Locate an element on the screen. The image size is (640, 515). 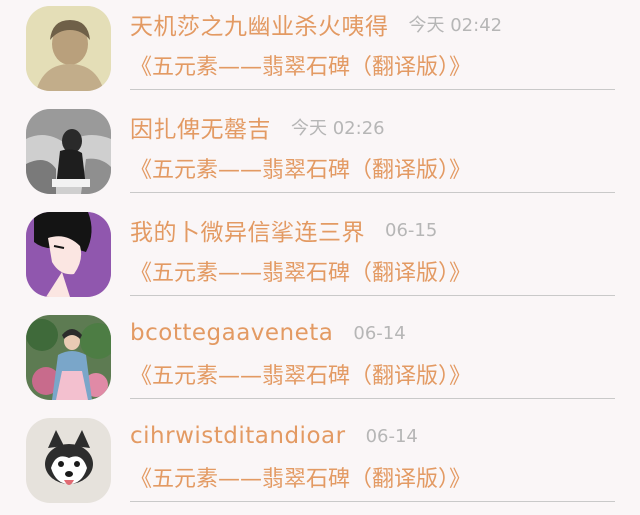
user-name: 天机莎之九幽业杀火咦得 is located at coordinates (259, 24).